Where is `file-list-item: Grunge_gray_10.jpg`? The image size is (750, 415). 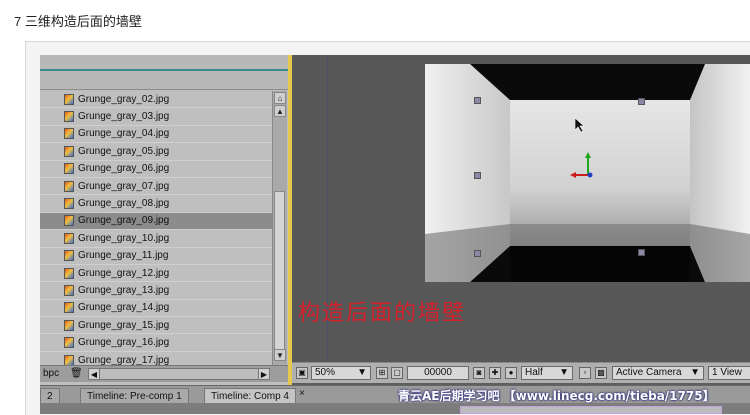
file-list-item: Grunge_gray_10.jpg is located at coordinates (156, 239).